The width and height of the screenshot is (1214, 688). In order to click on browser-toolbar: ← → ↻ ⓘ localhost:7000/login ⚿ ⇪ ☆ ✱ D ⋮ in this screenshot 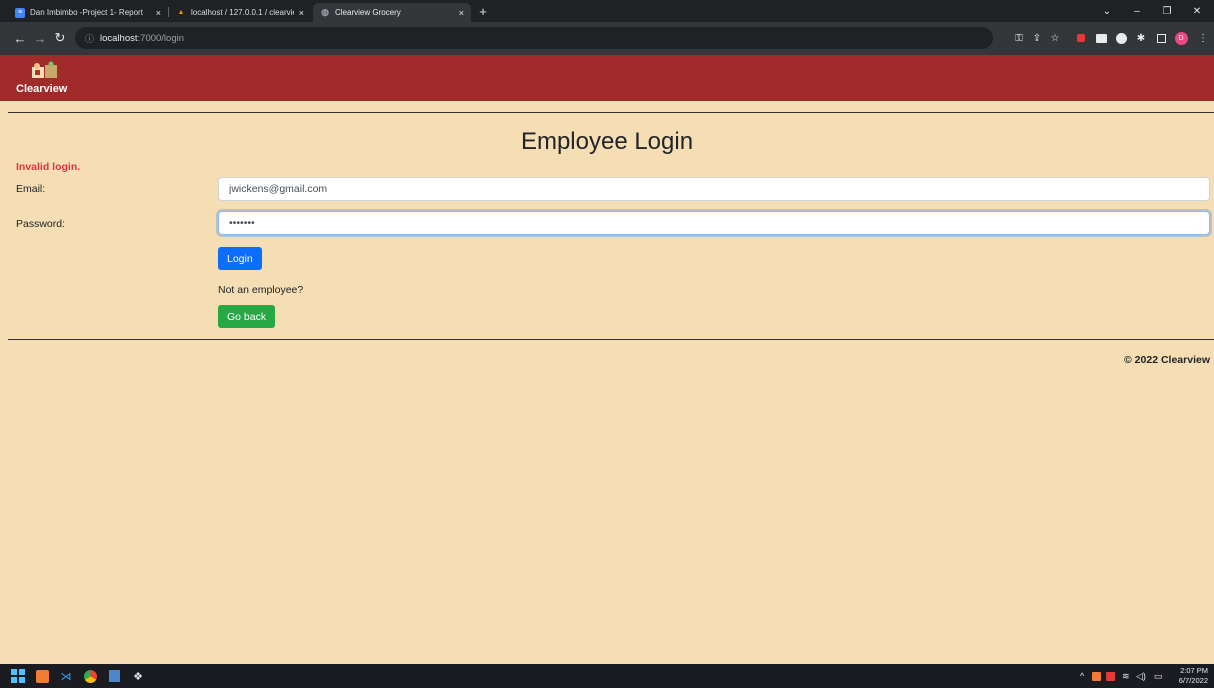, I will do `click(607, 38)`.